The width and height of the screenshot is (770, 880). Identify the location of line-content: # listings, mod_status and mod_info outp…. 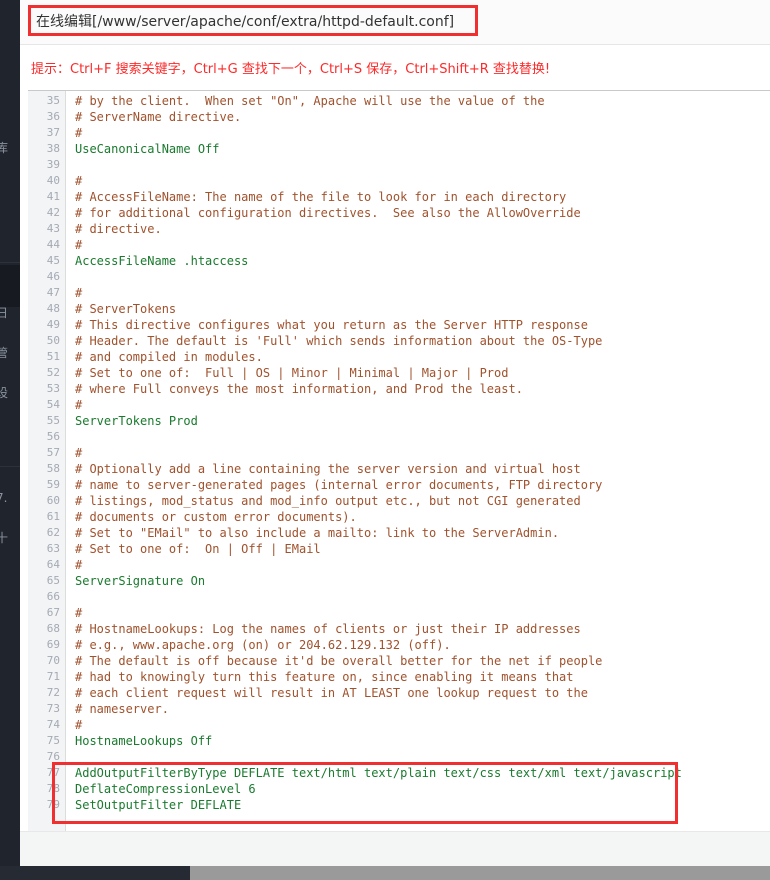
(328, 501).